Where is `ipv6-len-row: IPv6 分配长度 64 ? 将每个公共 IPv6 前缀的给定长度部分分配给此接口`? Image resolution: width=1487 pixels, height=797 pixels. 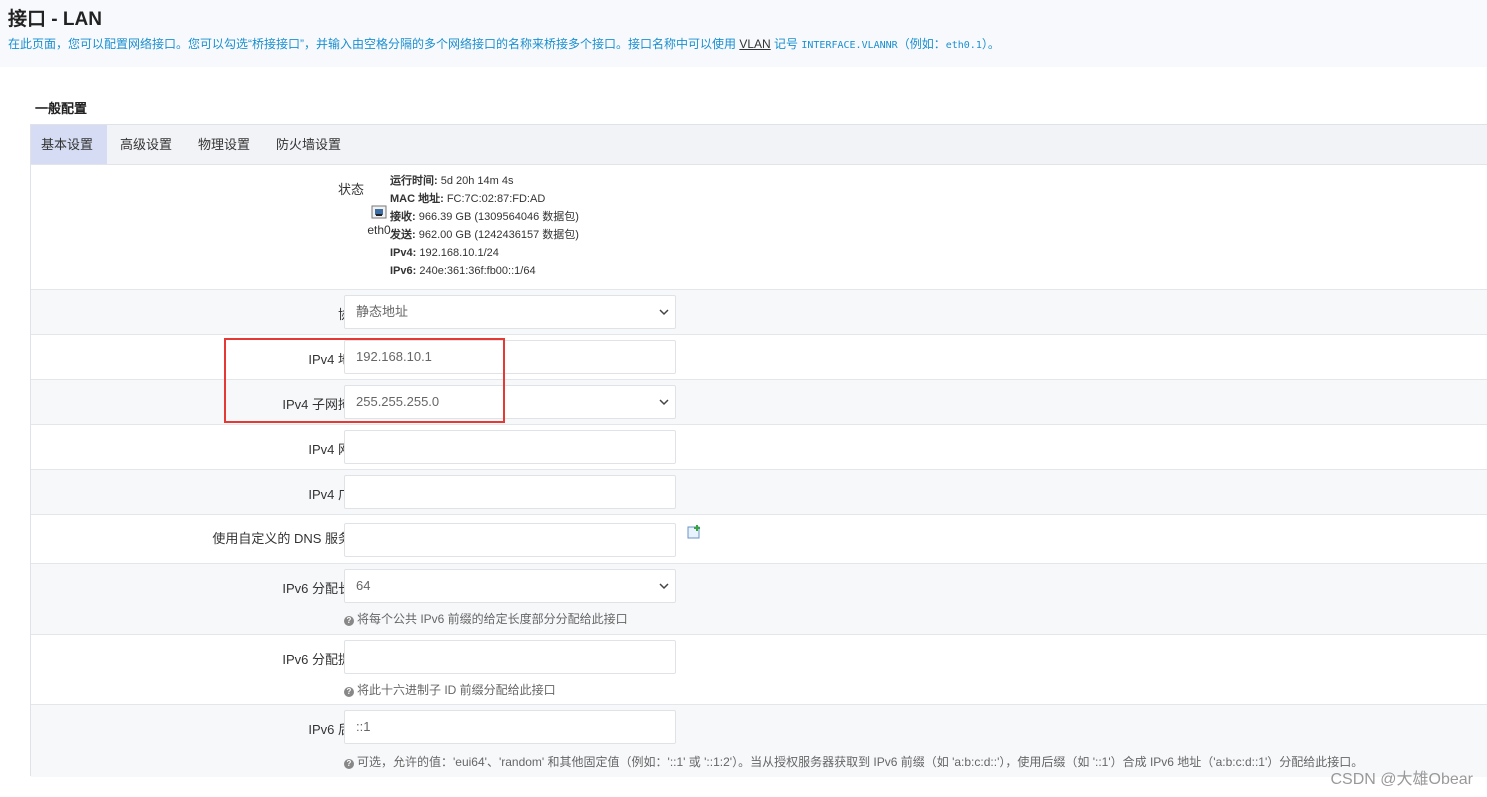
ipv6-len-row: IPv6 分配长度 64 ? 将每个公共 IPv6 前缀的给定长度部分分配给此接口 is located at coordinates (759, 599).